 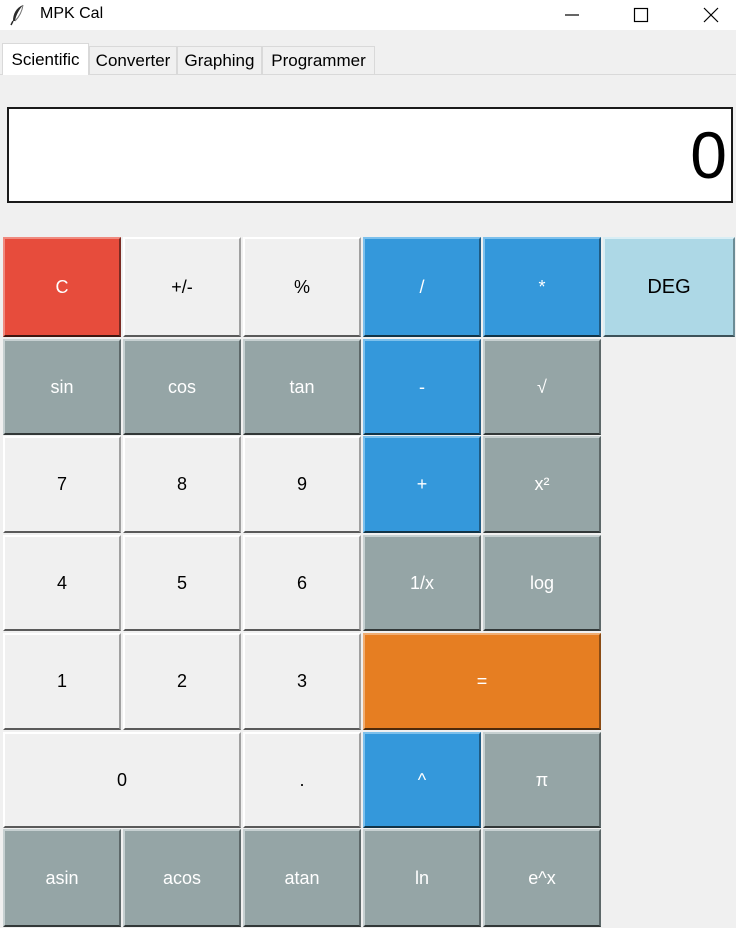 I want to click on maximize-icon, so click(x=641, y=15).